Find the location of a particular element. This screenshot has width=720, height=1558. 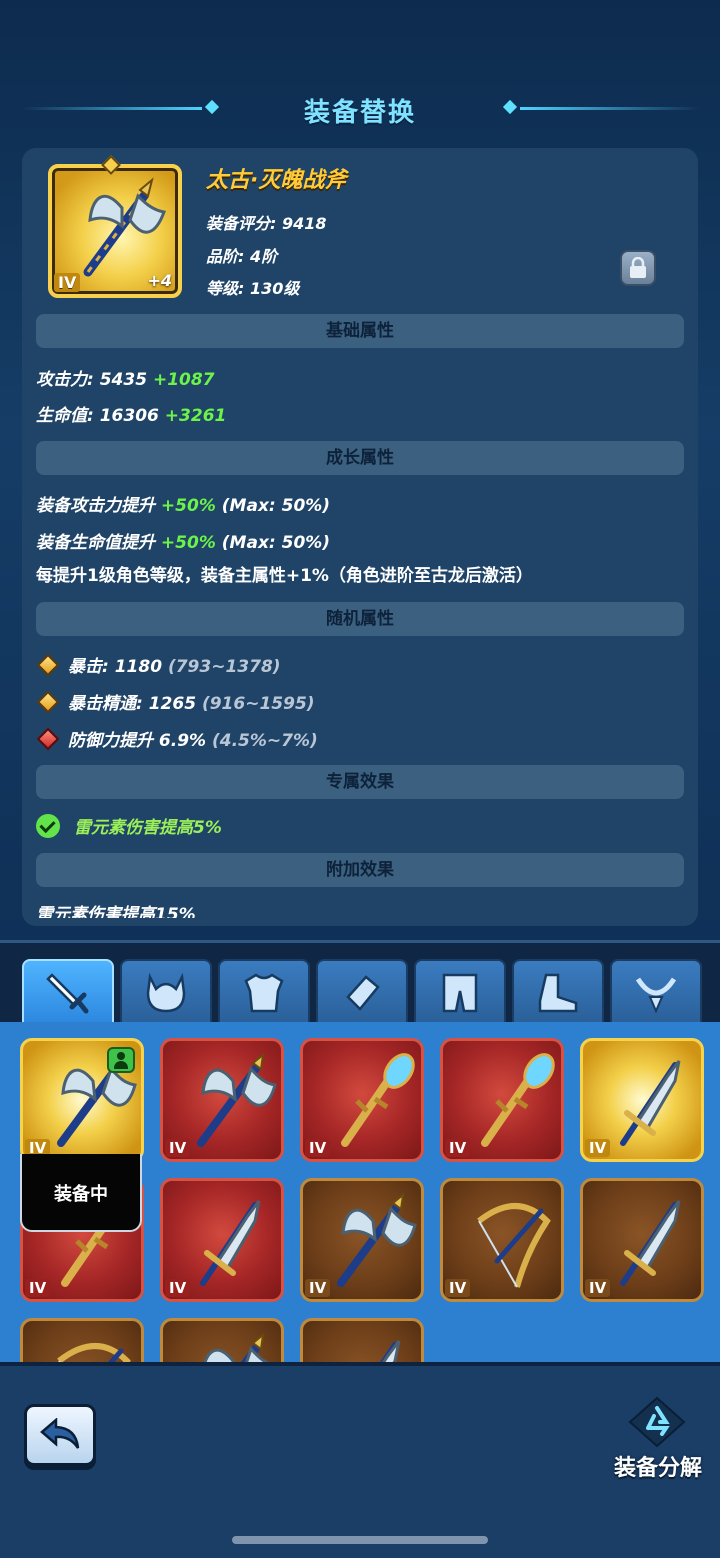

armor-icon is located at coordinates (264, 993).